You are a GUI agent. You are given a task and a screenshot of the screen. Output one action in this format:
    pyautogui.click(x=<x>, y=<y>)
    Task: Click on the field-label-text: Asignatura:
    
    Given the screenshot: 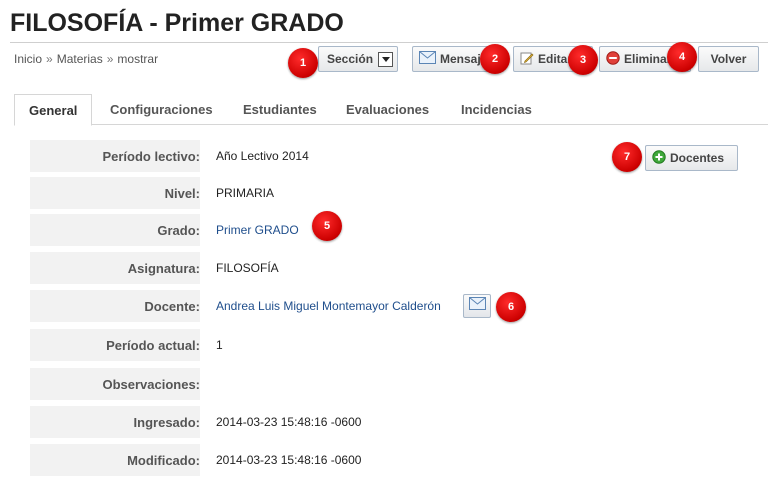 What is the action you would take?
    pyautogui.click(x=163, y=268)
    